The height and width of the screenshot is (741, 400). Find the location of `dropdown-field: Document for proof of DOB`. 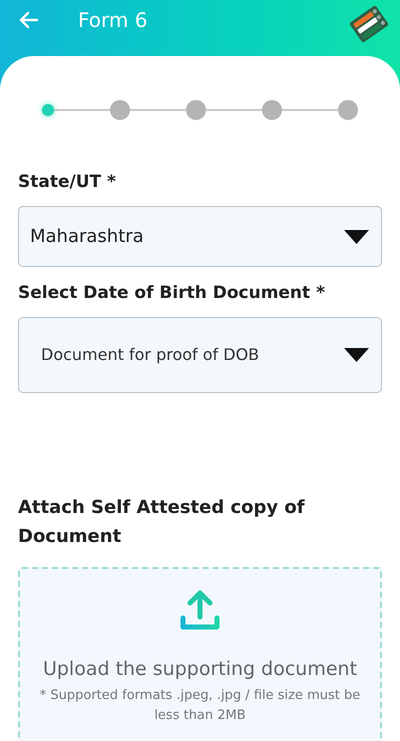

dropdown-field: Document for proof of DOB is located at coordinates (200, 355).